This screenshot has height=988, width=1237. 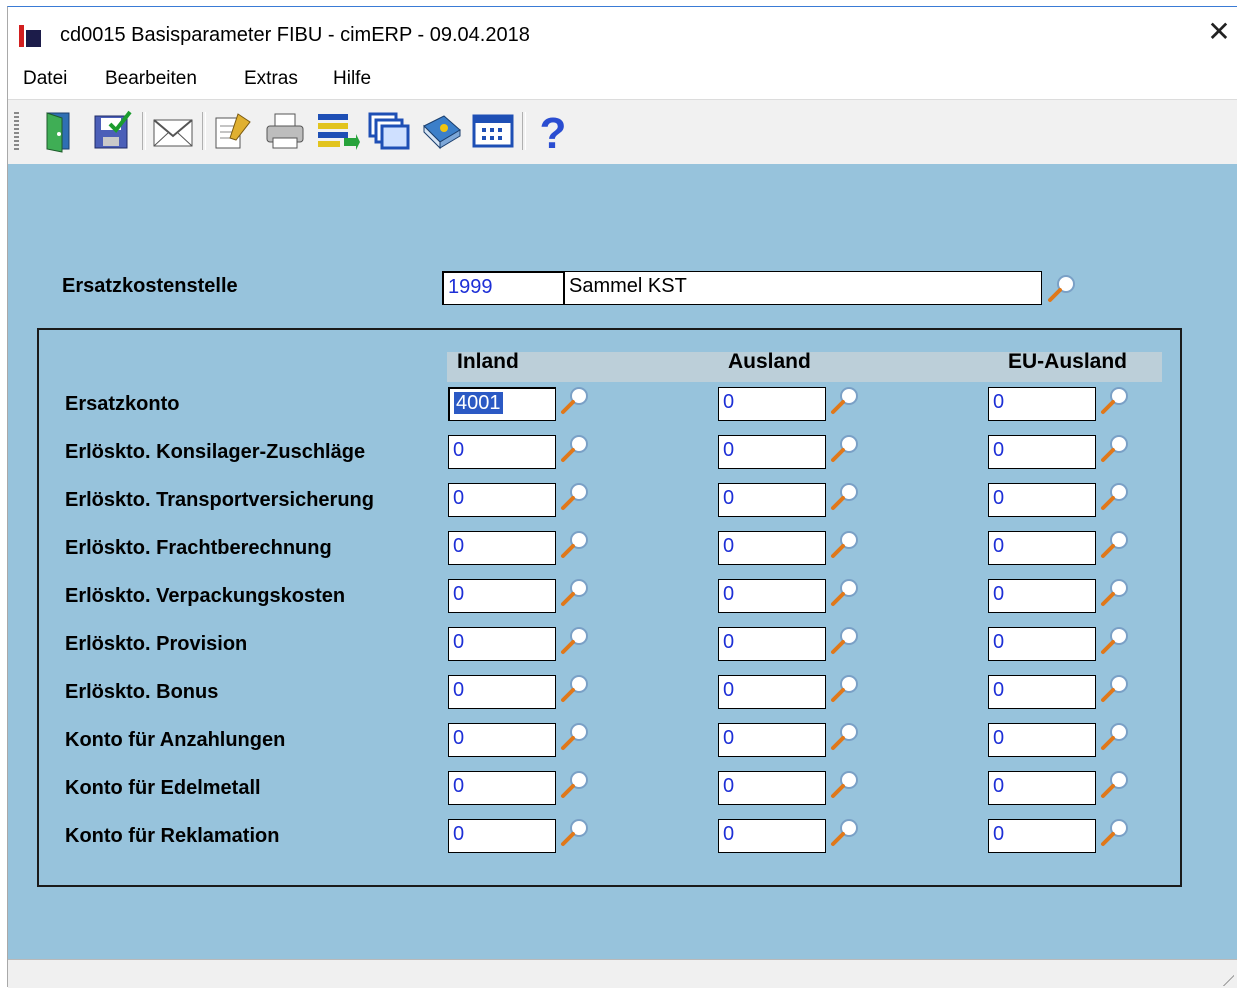 I want to click on menu-hilfe: Hilfe, so click(x=352, y=79).